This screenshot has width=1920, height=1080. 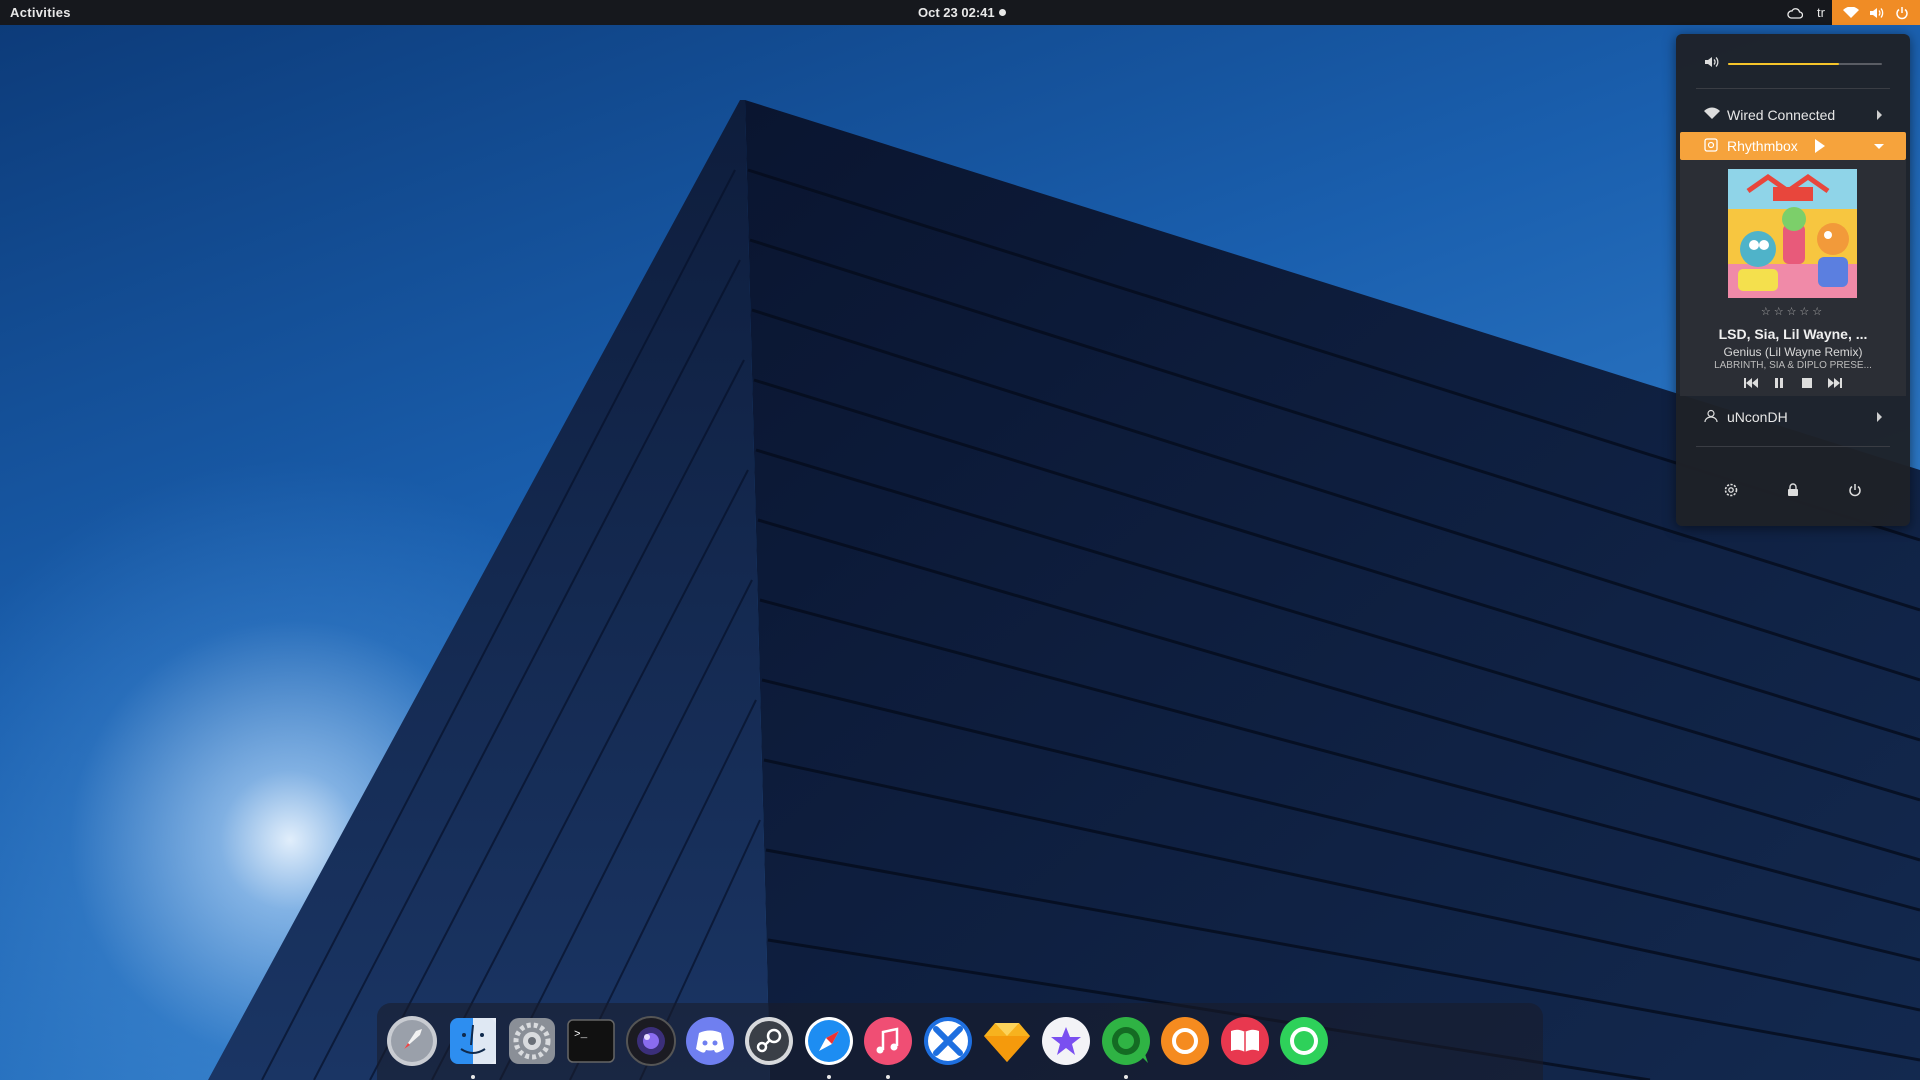 I want to click on top-bar: Activities Oct 23 02:41 tr, so click(x=960, y=12).